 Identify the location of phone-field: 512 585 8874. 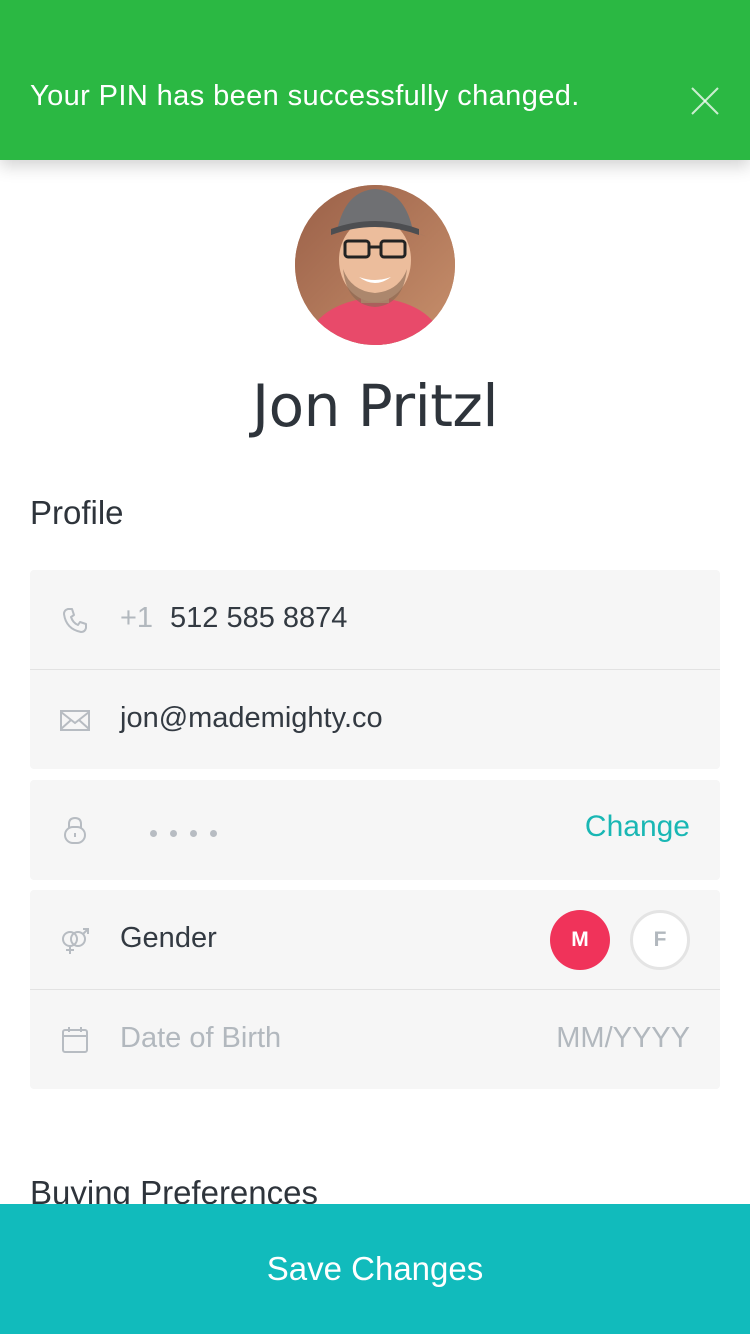
(258, 618).